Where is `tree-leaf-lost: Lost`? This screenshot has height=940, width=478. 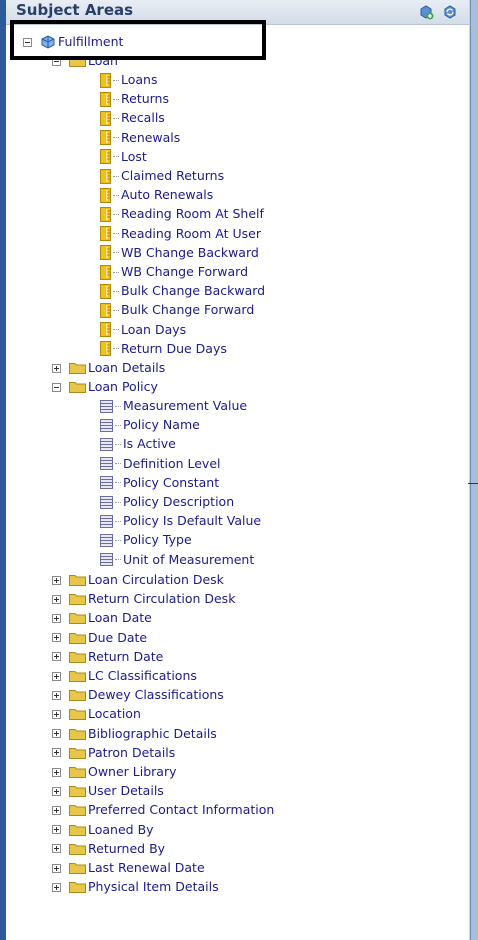 tree-leaf-lost: Lost is located at coordinates (123, 157).